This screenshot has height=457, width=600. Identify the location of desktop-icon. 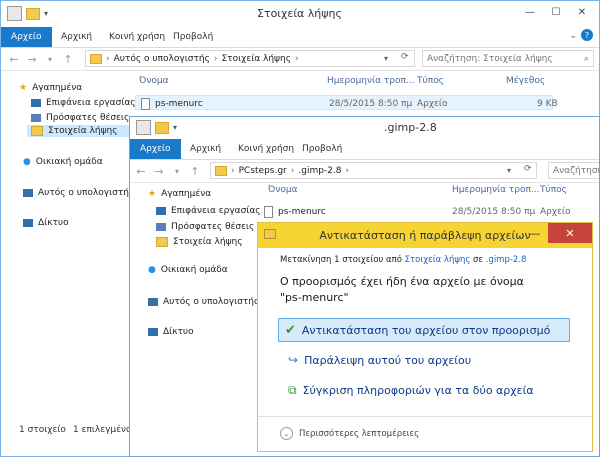
(161, 211).